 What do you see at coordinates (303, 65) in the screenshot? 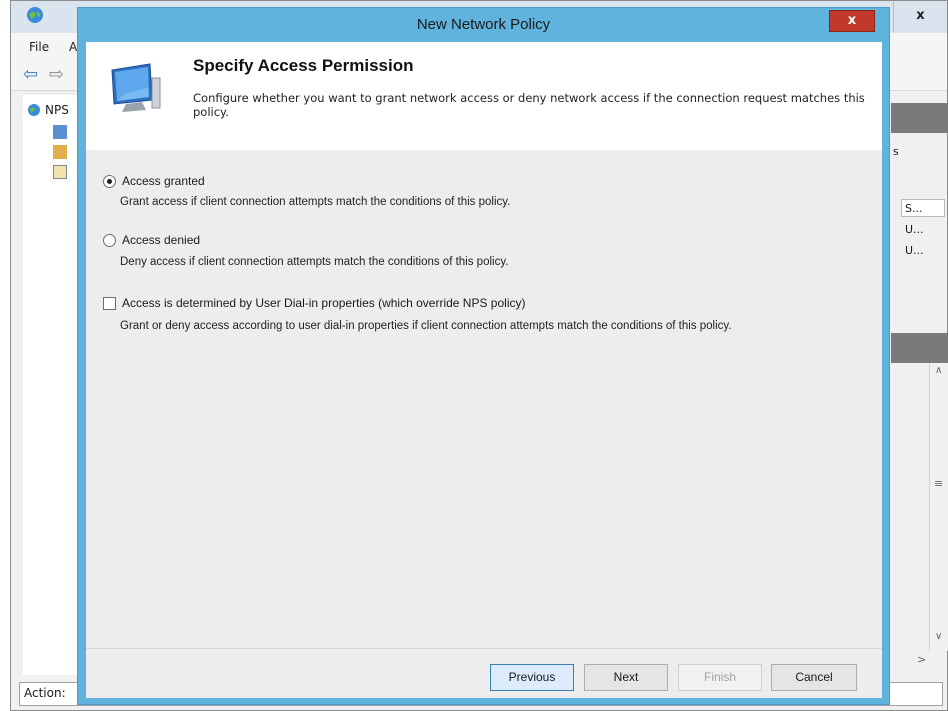
I see `page-title: Specify Access Permission` at bounding box center [303, 65].